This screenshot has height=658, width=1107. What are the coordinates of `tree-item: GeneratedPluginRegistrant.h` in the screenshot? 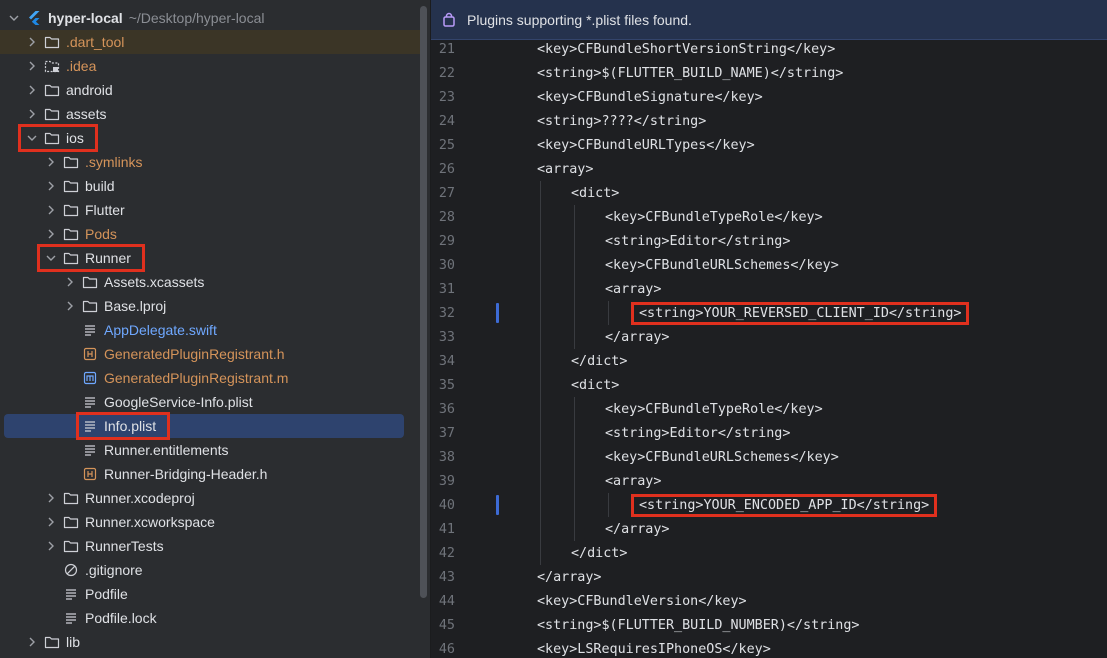 It's located at (210, 354).